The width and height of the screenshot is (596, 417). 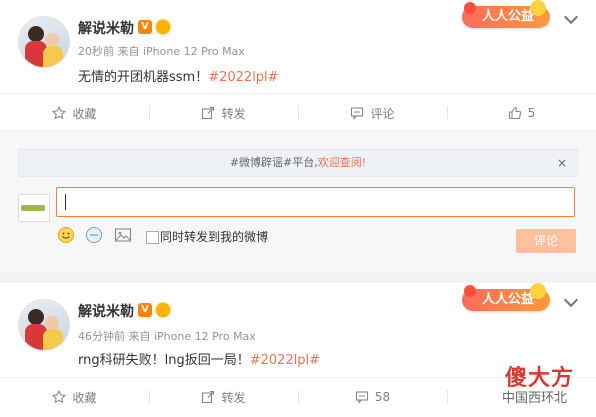 What do you see at coordinates (535, 398) in the screenshot?
I see `watermark-subtitle: 中国西环北` at bounding box center [535, 398].